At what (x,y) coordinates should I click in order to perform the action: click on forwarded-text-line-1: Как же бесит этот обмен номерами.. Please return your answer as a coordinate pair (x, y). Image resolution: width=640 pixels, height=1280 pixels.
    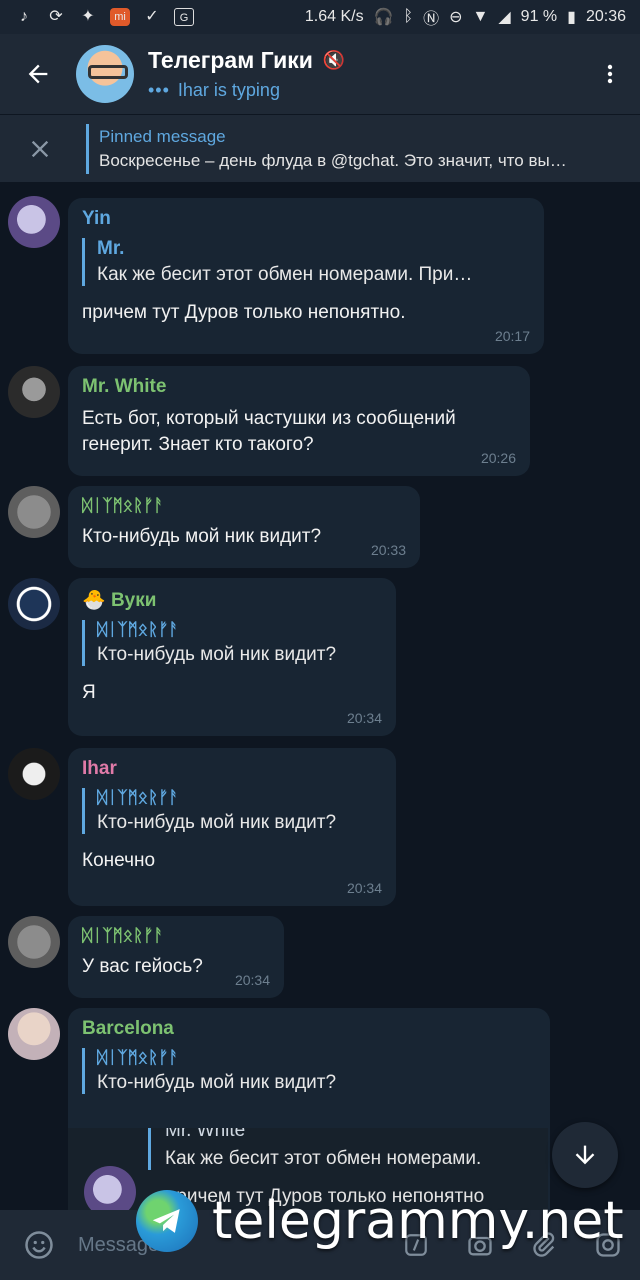
    Looking at the image, I should click on (323, 1158).